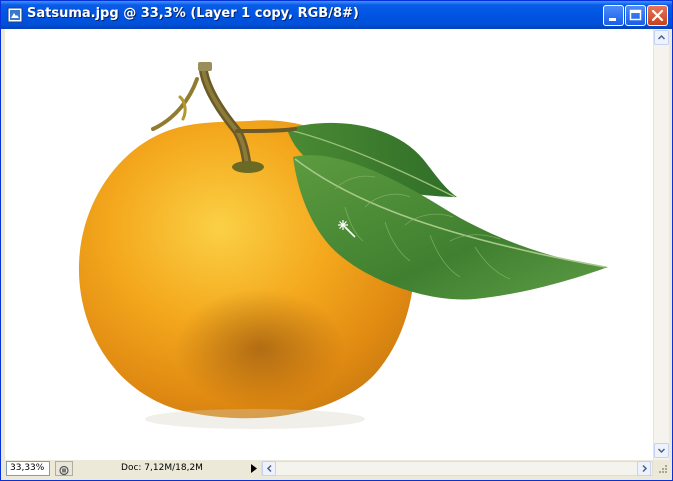 The width and height of the screenshot is (673, 481). I want to click on chevron-right-icon, so click(645, 468).